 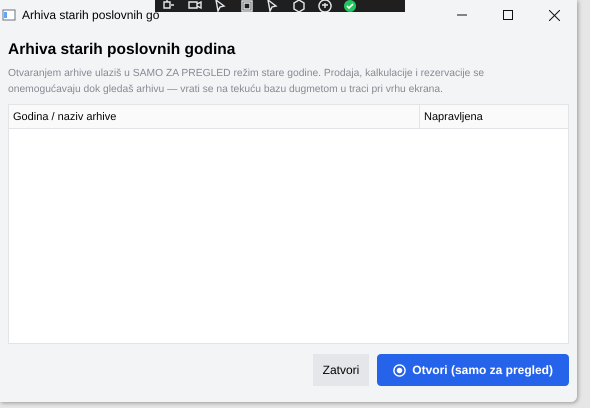 I want to click on open-button: Otvori (samo za pregled), so click(x=473, y=370).